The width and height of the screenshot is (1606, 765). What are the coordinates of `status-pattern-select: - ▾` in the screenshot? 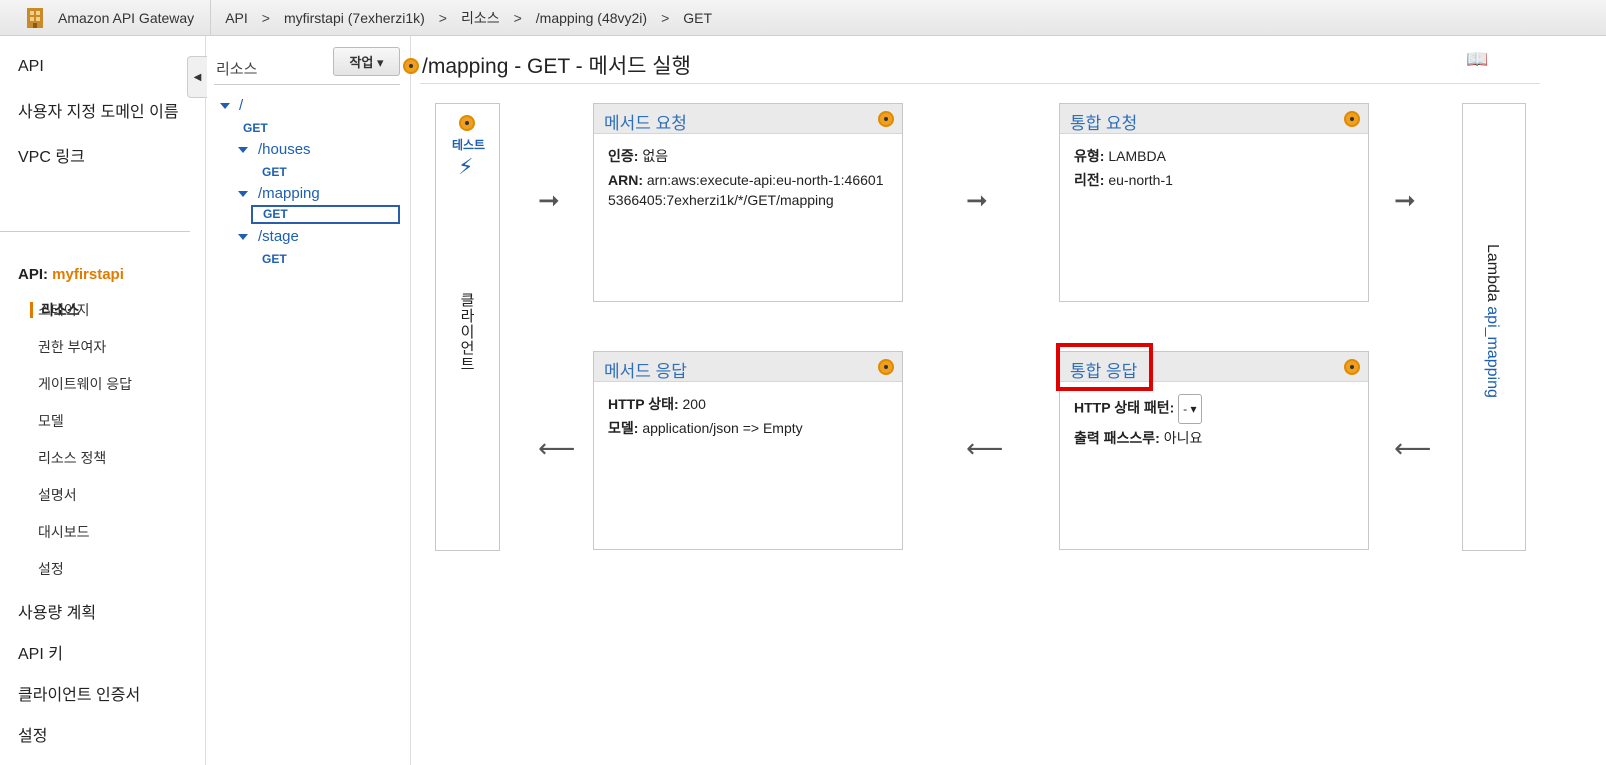 It's located at (1190, 409).